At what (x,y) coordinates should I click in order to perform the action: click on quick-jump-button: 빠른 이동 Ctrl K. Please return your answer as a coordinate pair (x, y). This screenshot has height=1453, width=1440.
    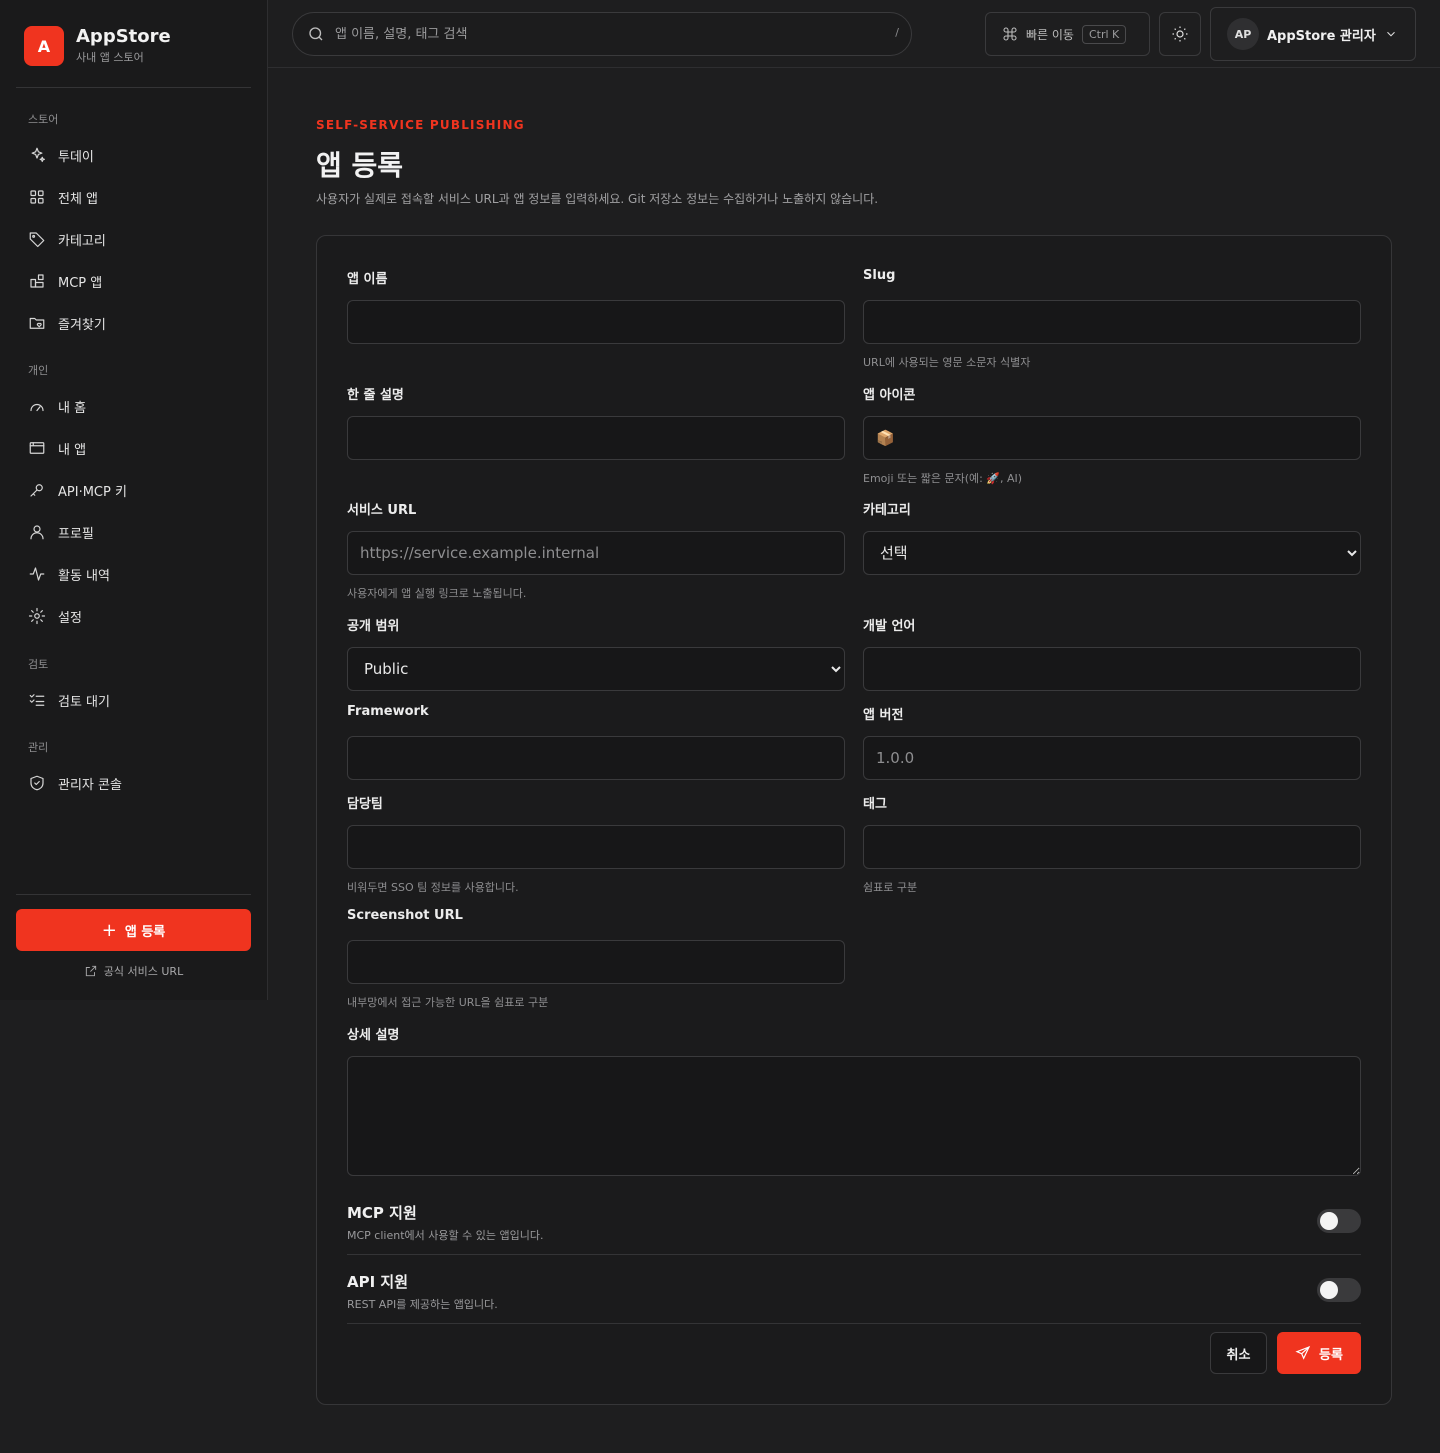
    Looking at the image, I should click on (1067, 34).